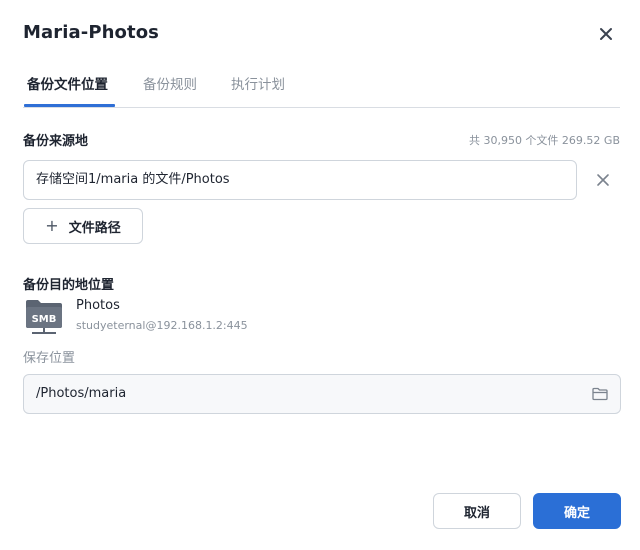 This screenshot has height=550, width=640. I want to click on dialog-title: Maria-Photos, so click(91, 32).